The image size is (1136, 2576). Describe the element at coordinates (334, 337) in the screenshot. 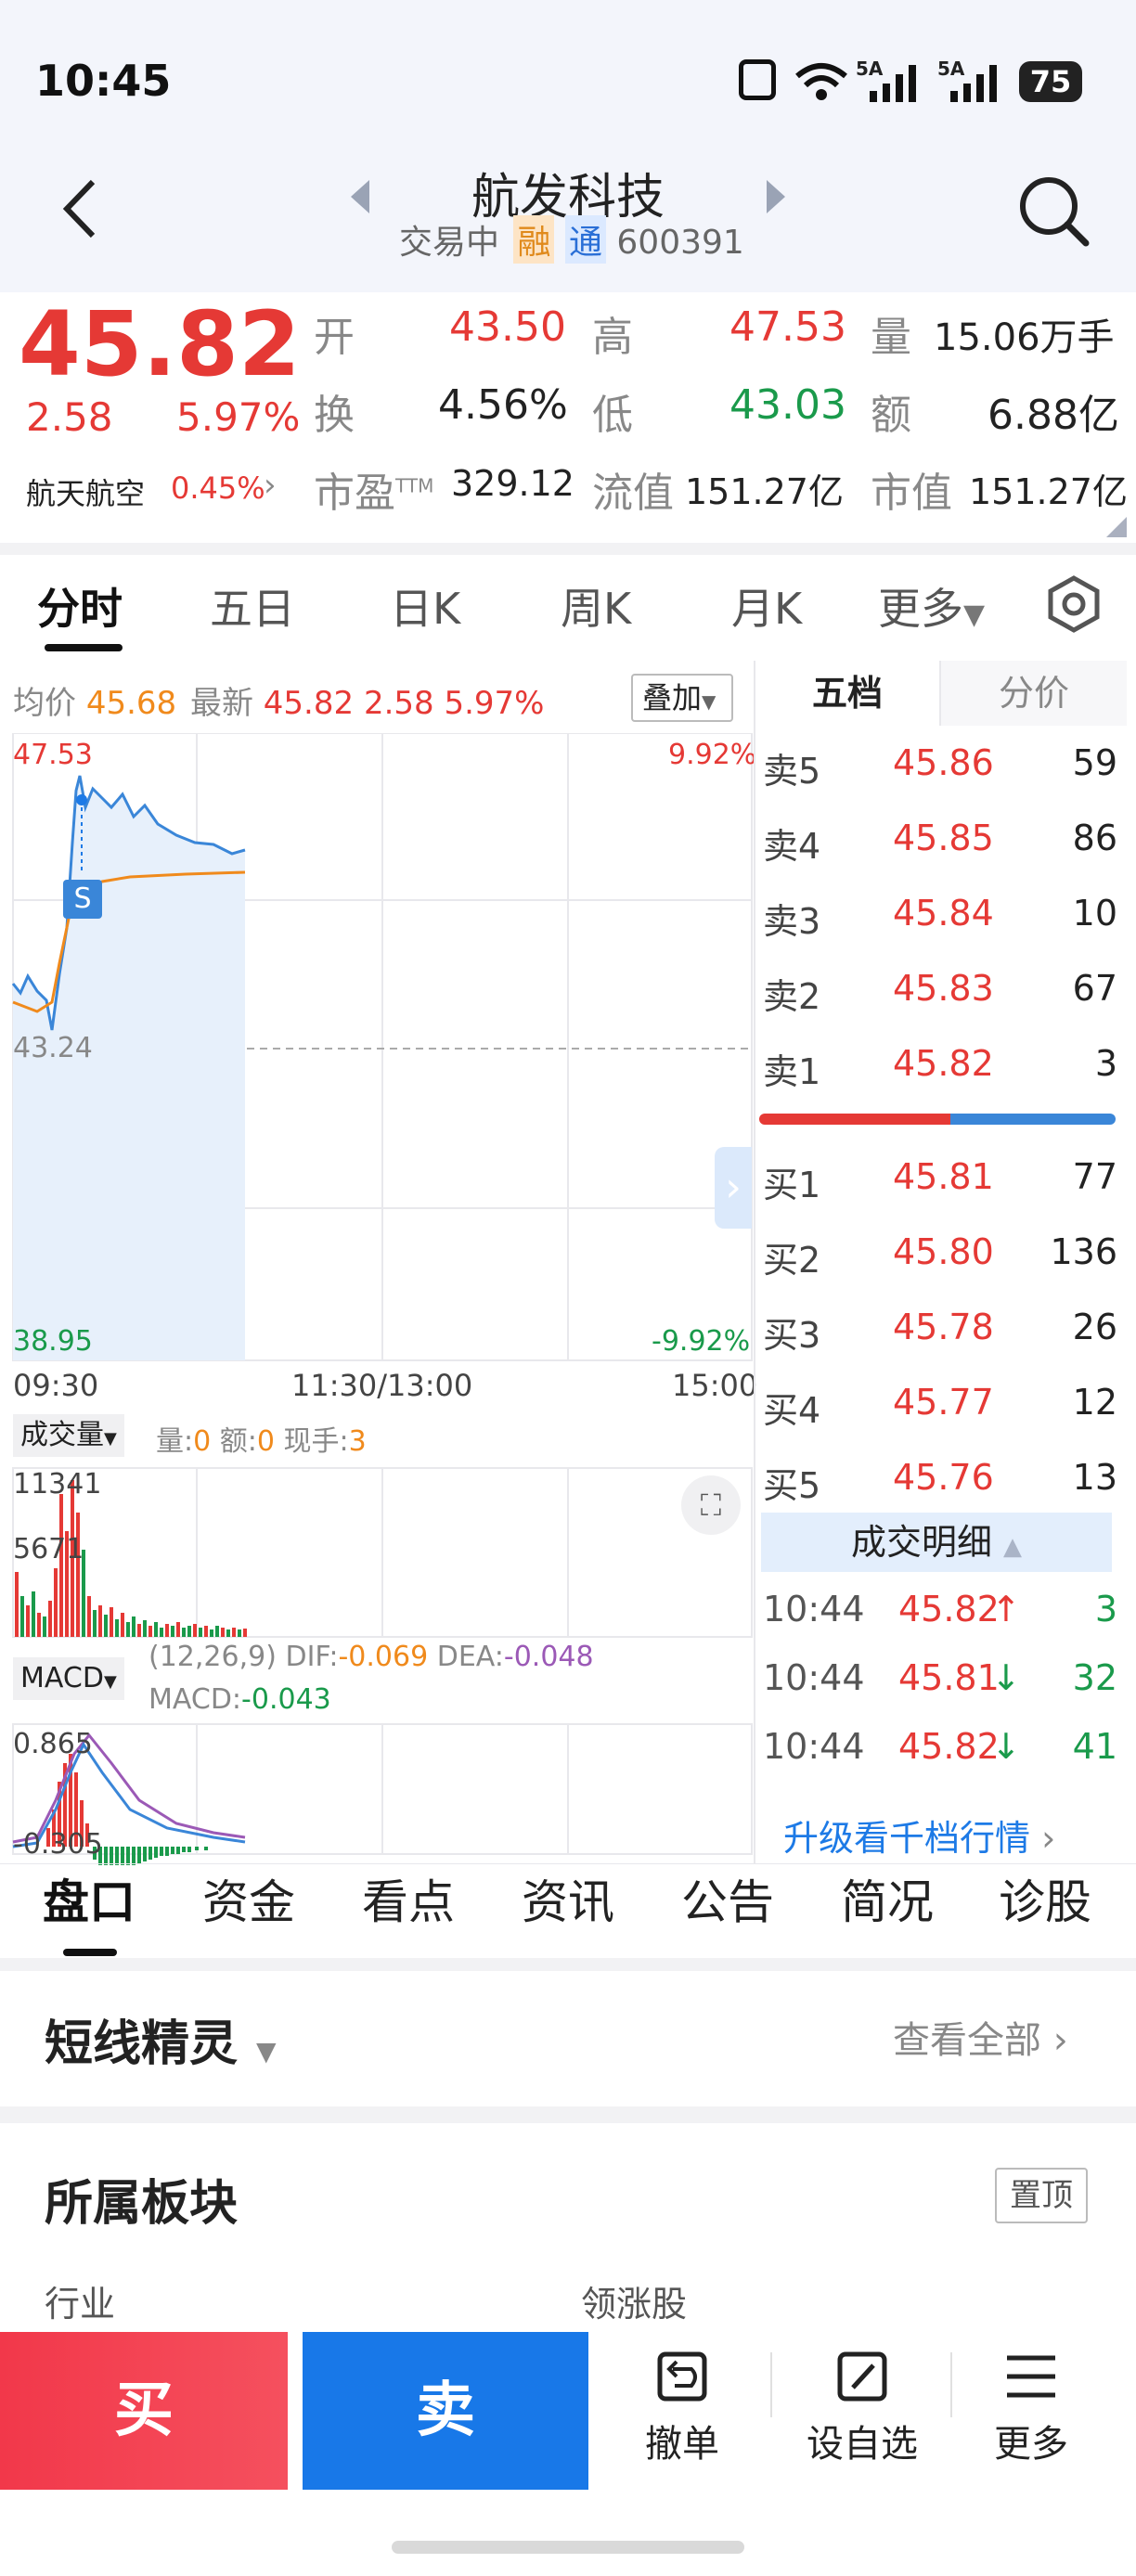

I see `open-label: 开` at that location.